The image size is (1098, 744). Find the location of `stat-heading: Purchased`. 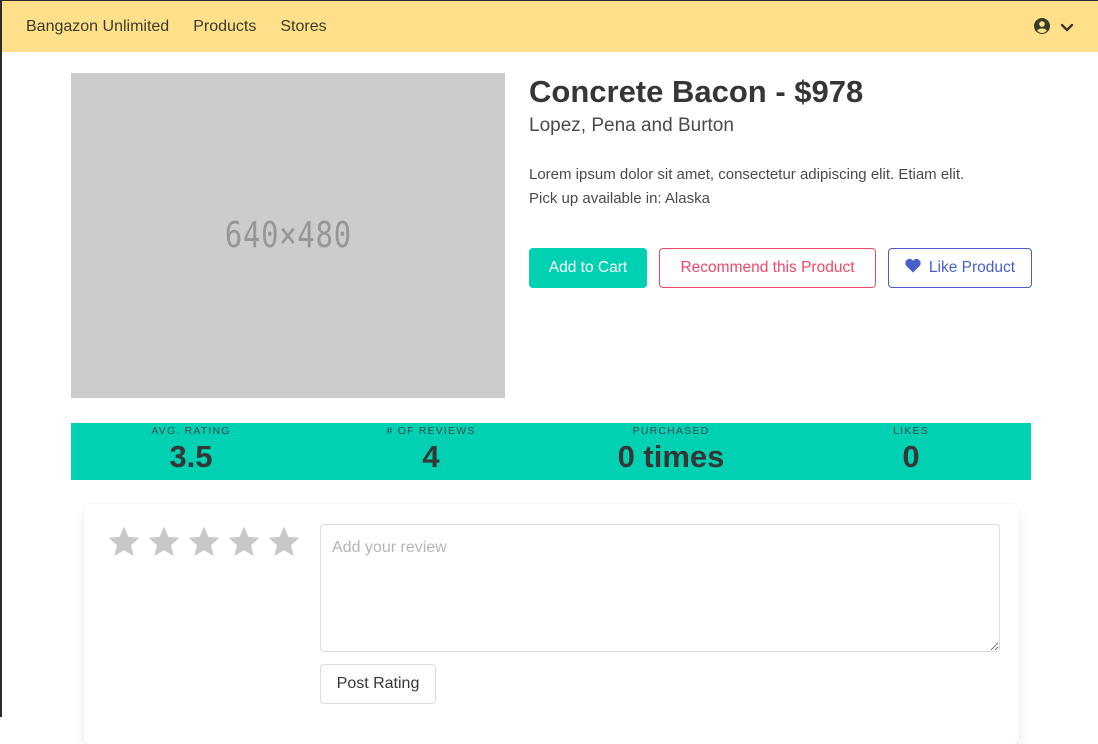

stat-heading: Purchased is located at coordinates (671, 431).